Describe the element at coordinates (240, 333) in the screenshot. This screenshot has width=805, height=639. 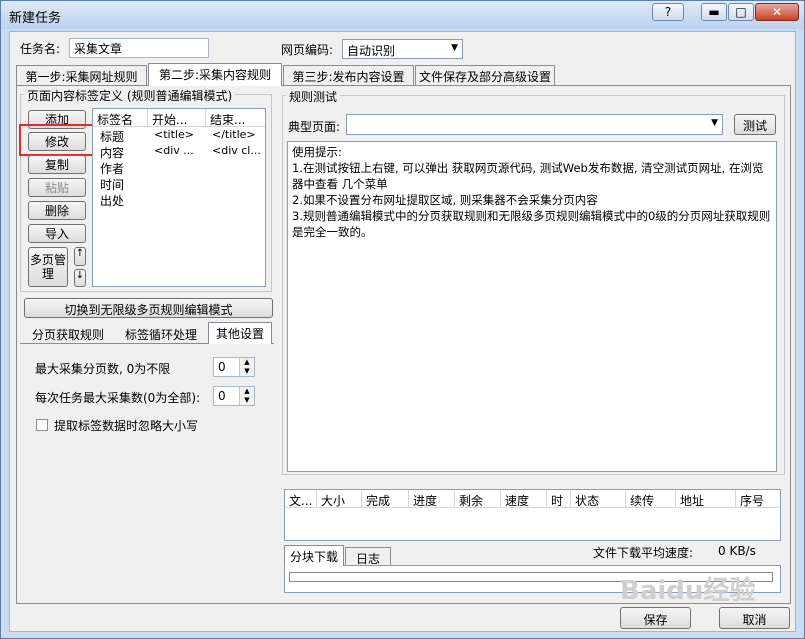
I see `tab-other-settings: 其他设置` at that location.